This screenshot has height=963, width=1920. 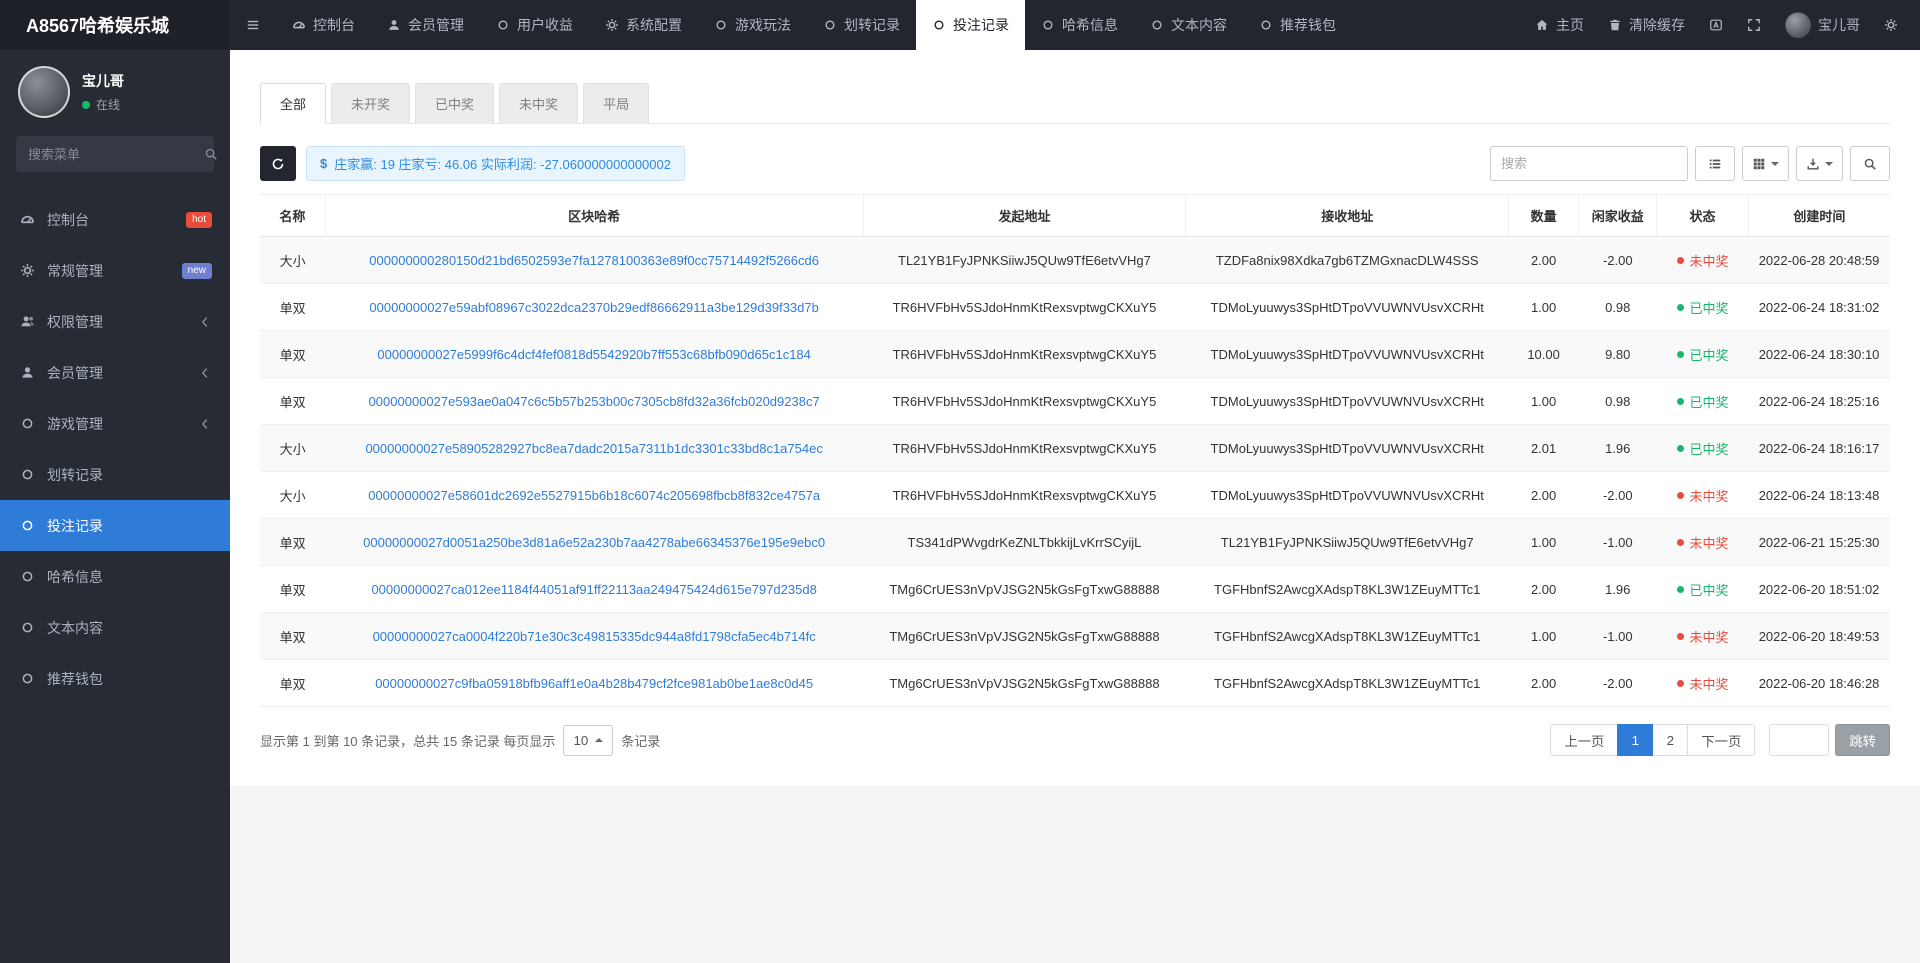 What do you see at coordinates (293, 215) in the screenshot?
I see `col-name: 名称` at bounding box center [293, 215].